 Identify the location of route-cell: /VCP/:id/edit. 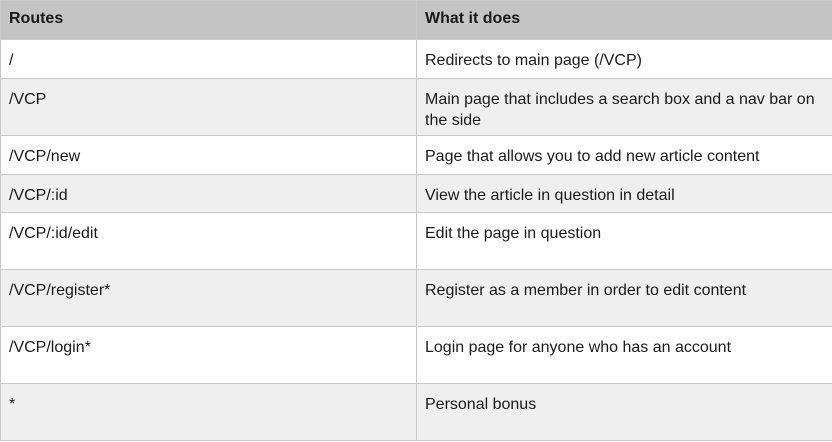
(208, 241).